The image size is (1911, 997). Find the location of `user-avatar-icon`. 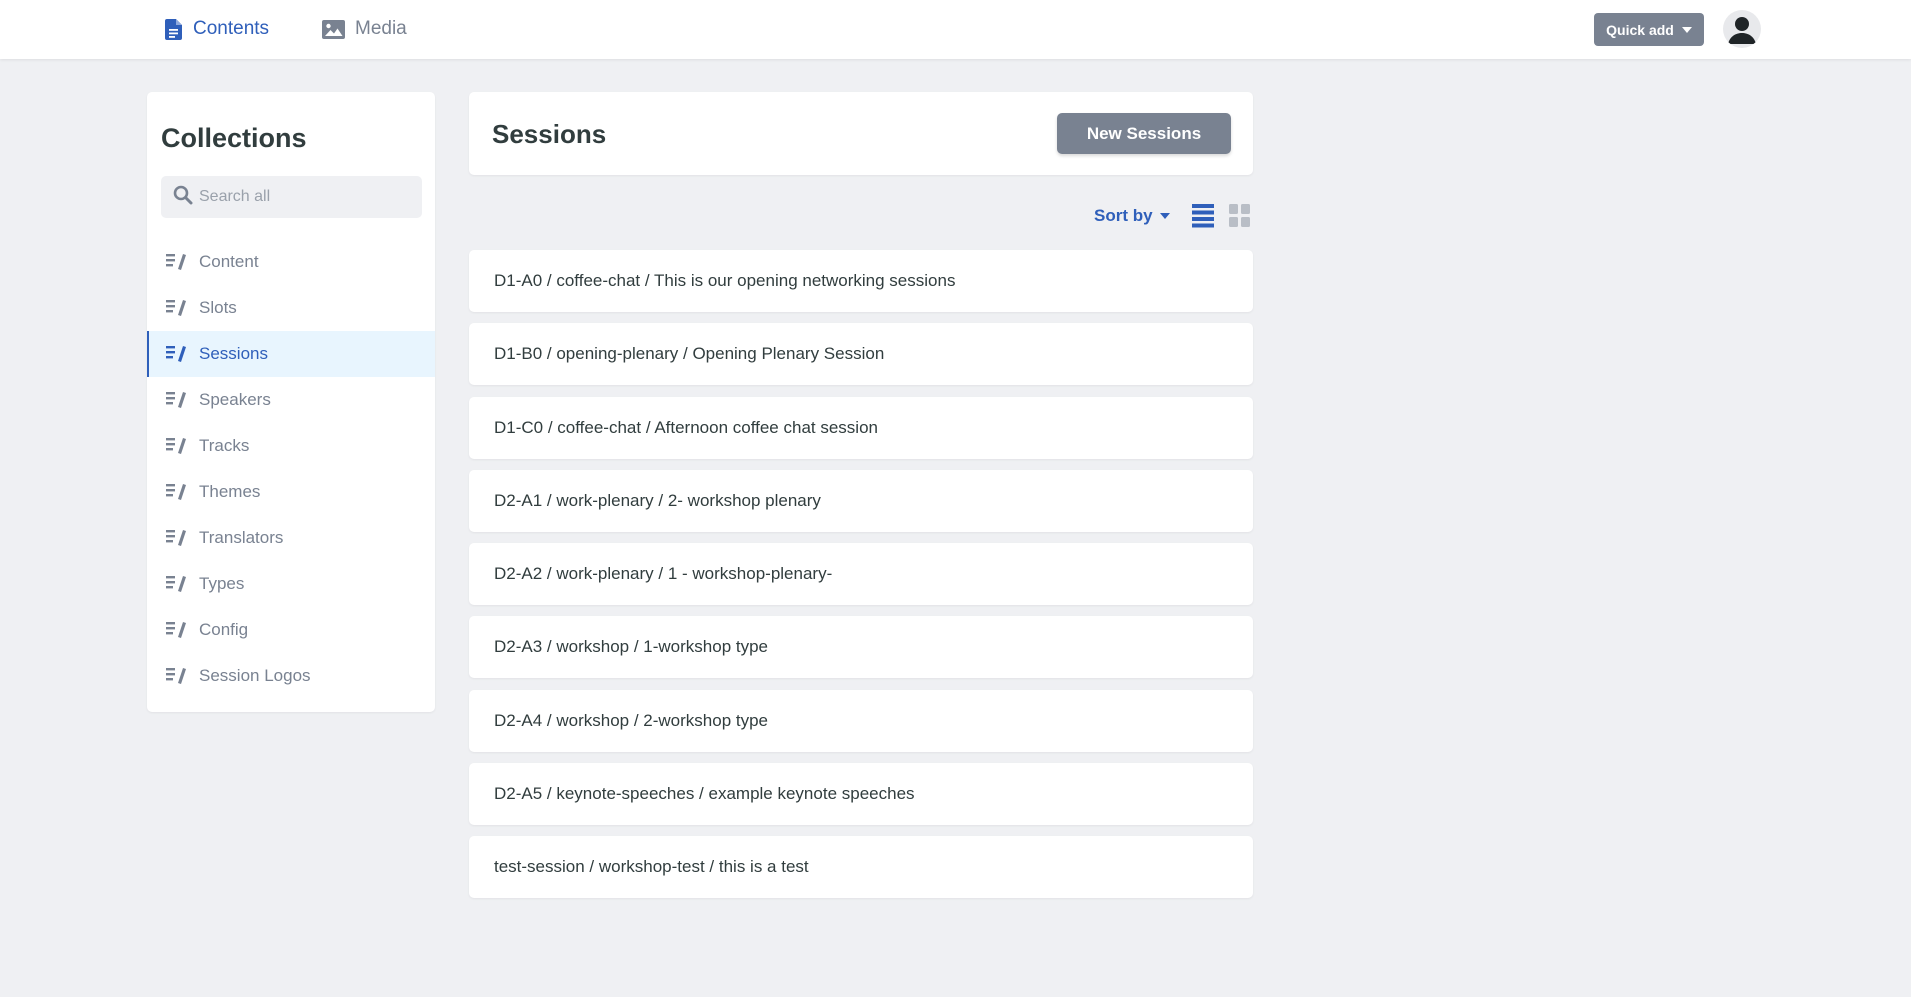

user-avatar-icon is located at coordinates (1742, 32).